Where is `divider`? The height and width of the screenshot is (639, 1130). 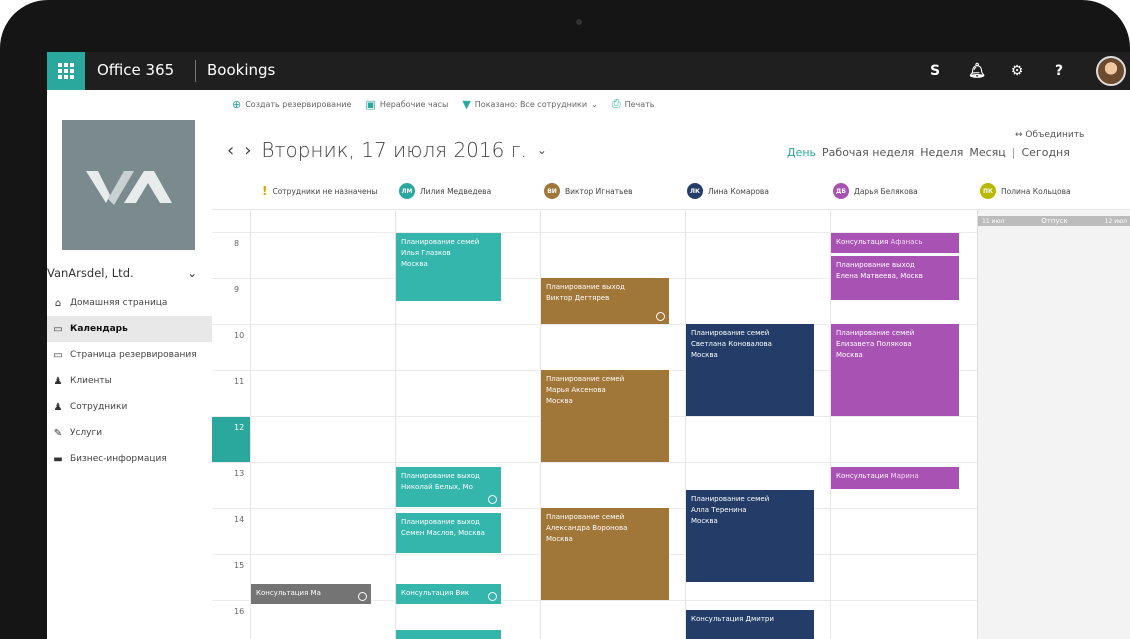
divider is located at coordinates (195, 71).